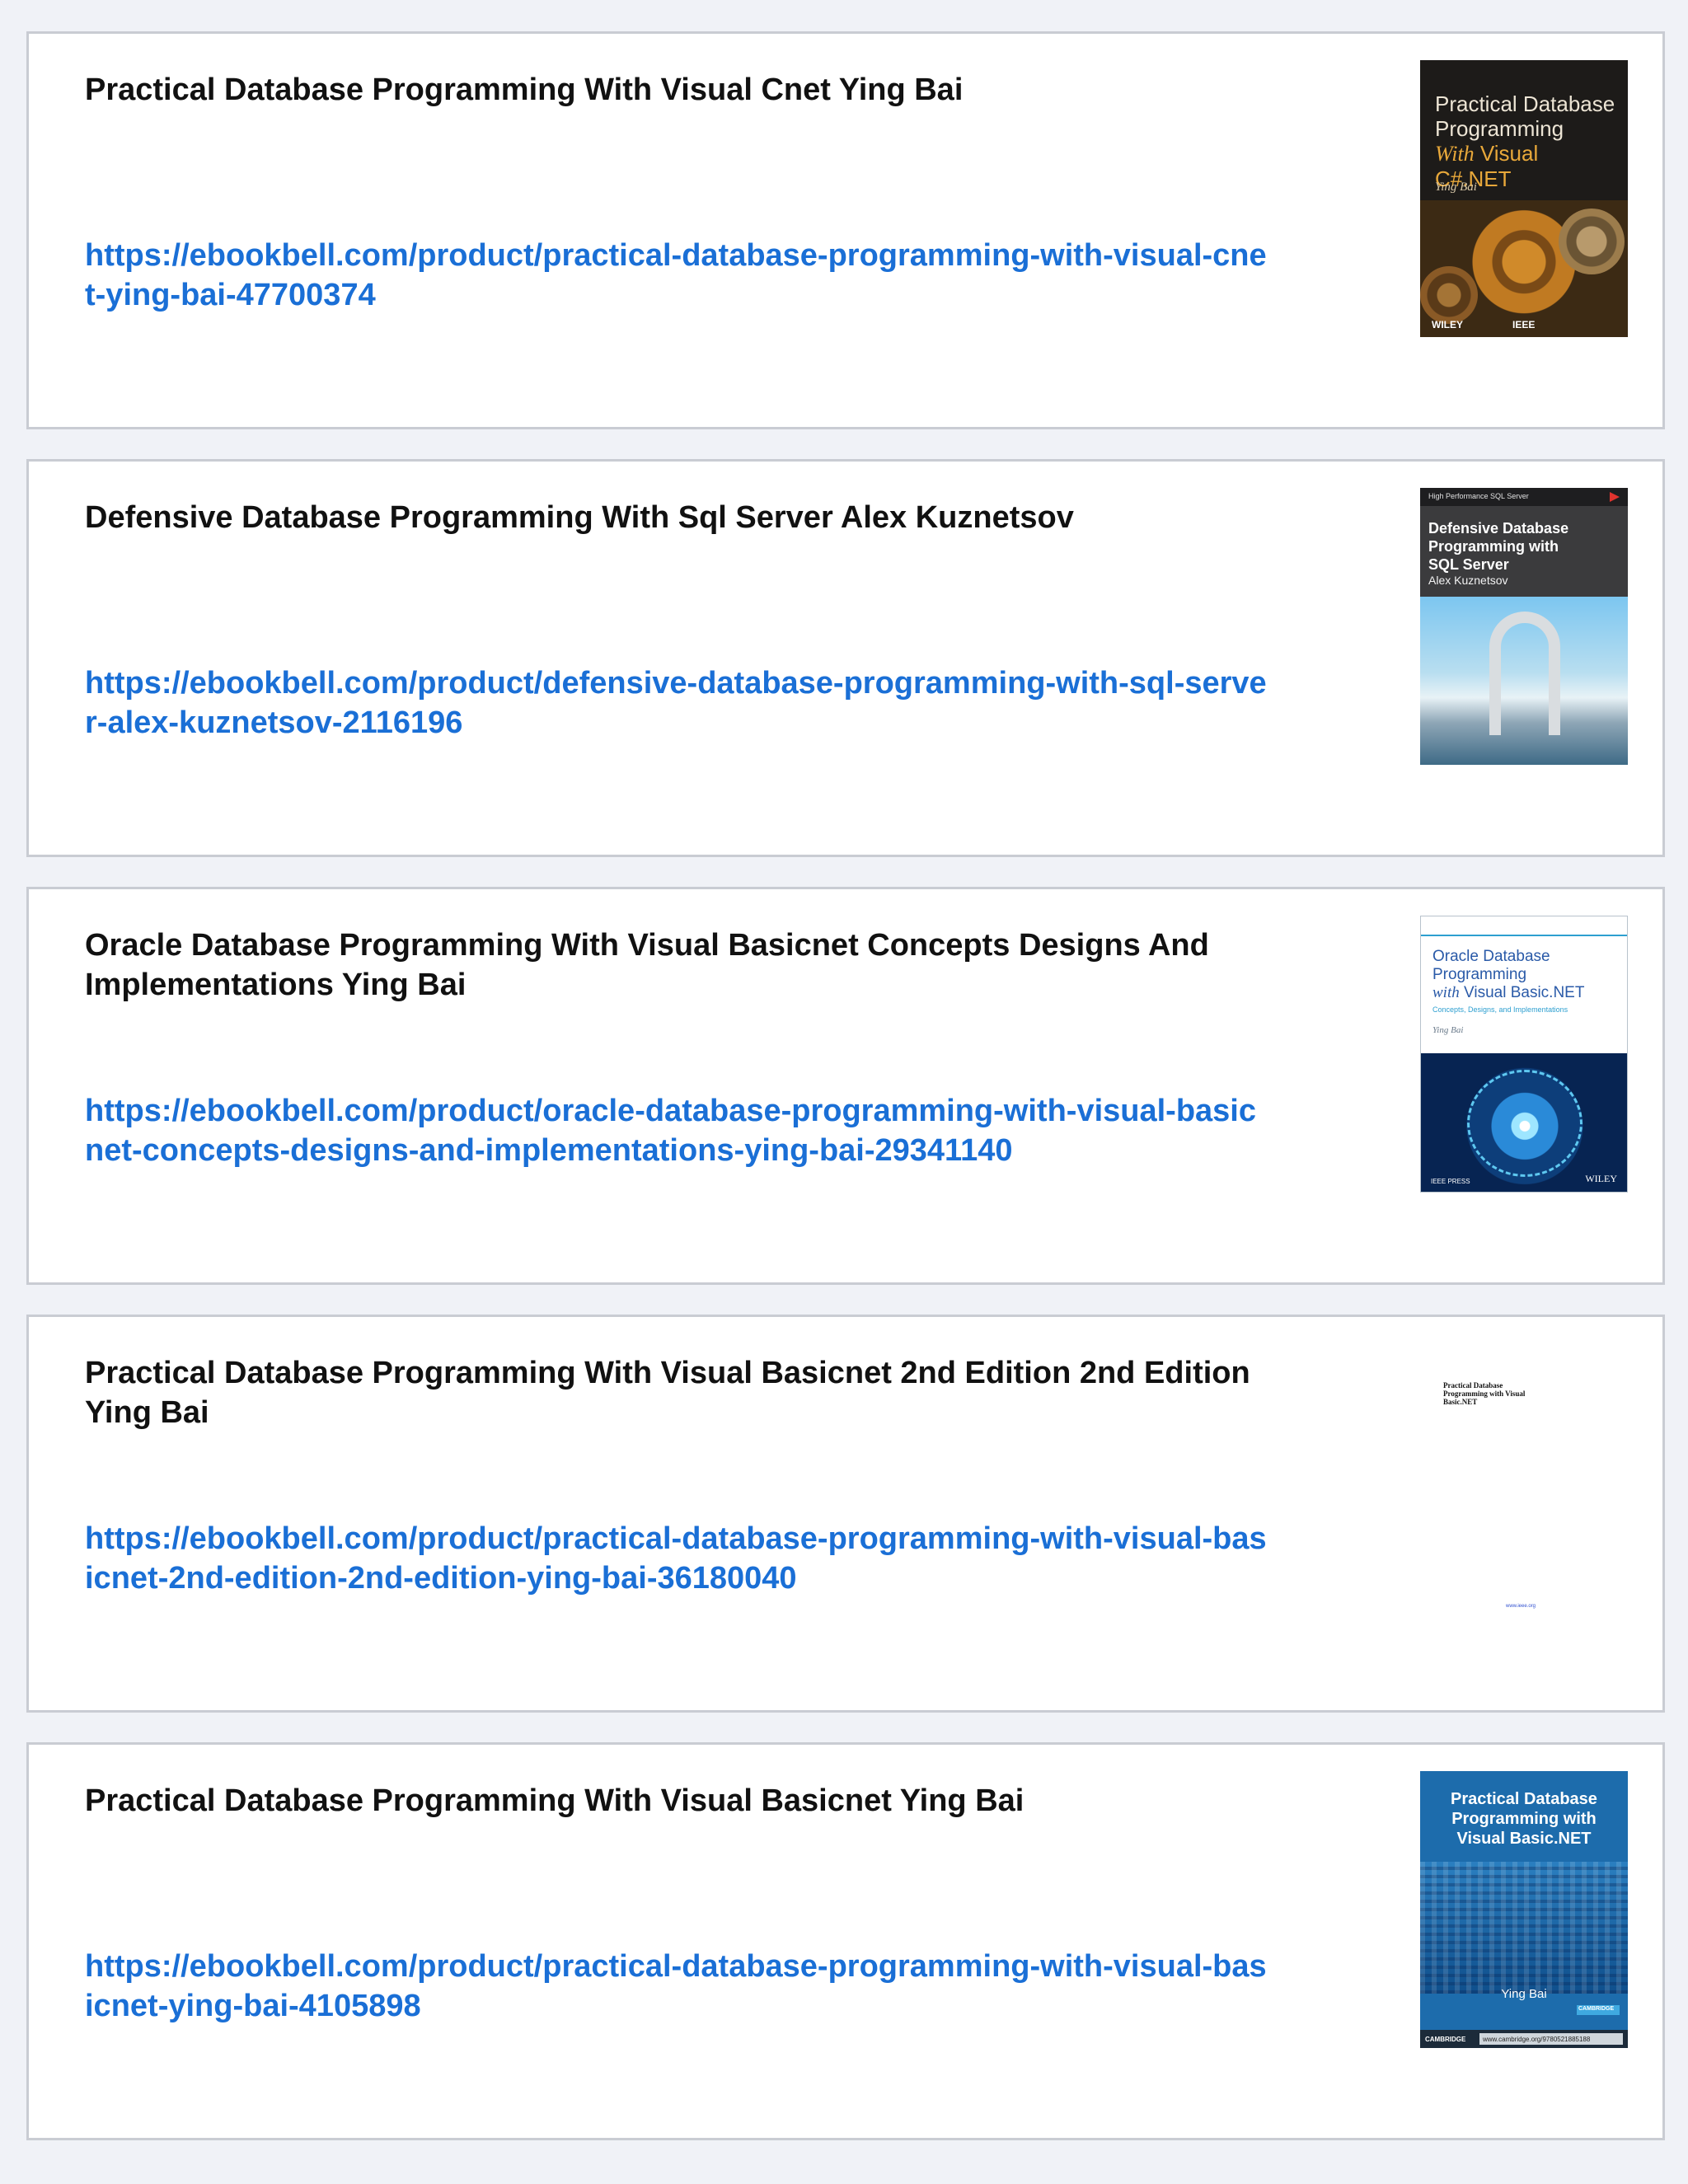 Image resolution: width=1688 pixels, height=2184 pixels. Describe the element at coordinates (1524, 324) in the screenshot. I see `ieee-logo: IEEE` at that location.